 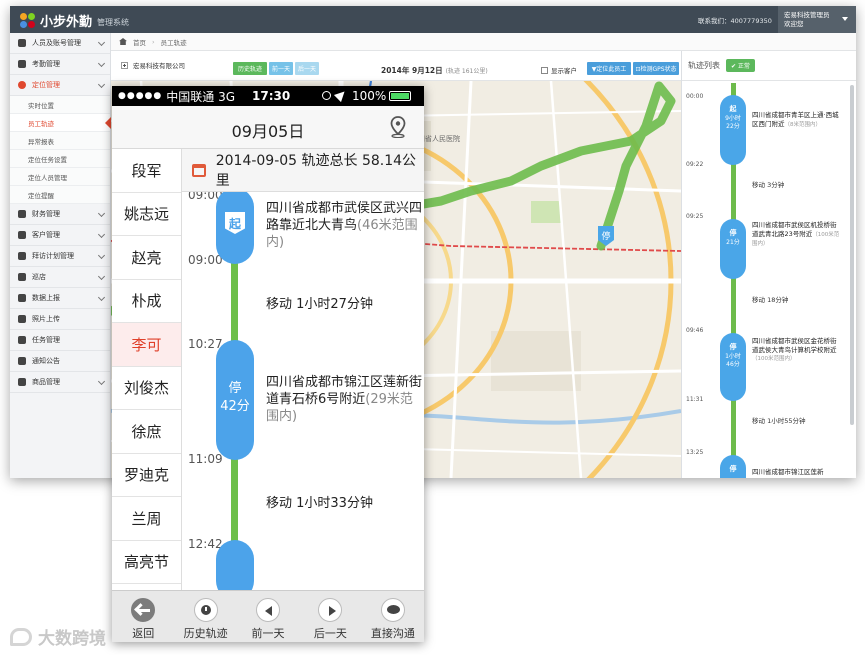 I want to click on track-time: 00:00, so click(x=695, y=96).